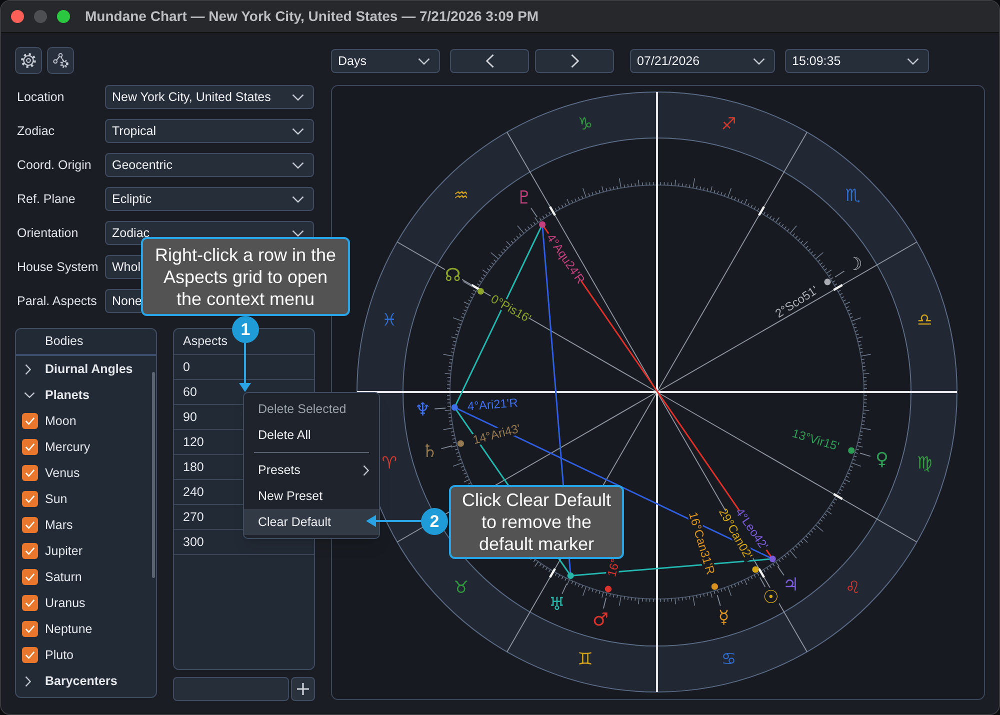 The height and width of the screenshot is (715, 1000). What do you see at coordinates (574, 61) in the screenshot?
I see `chevron-right-icon` at bounding box center [574, 61].